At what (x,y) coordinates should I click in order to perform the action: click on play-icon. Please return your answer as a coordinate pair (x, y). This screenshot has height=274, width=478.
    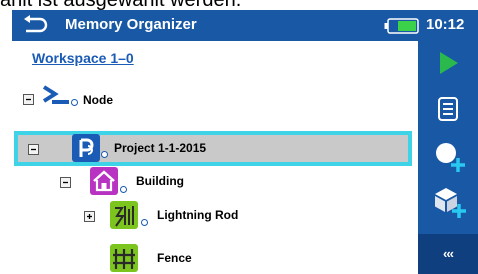
    Looking at the image, I should click on (449, 63).